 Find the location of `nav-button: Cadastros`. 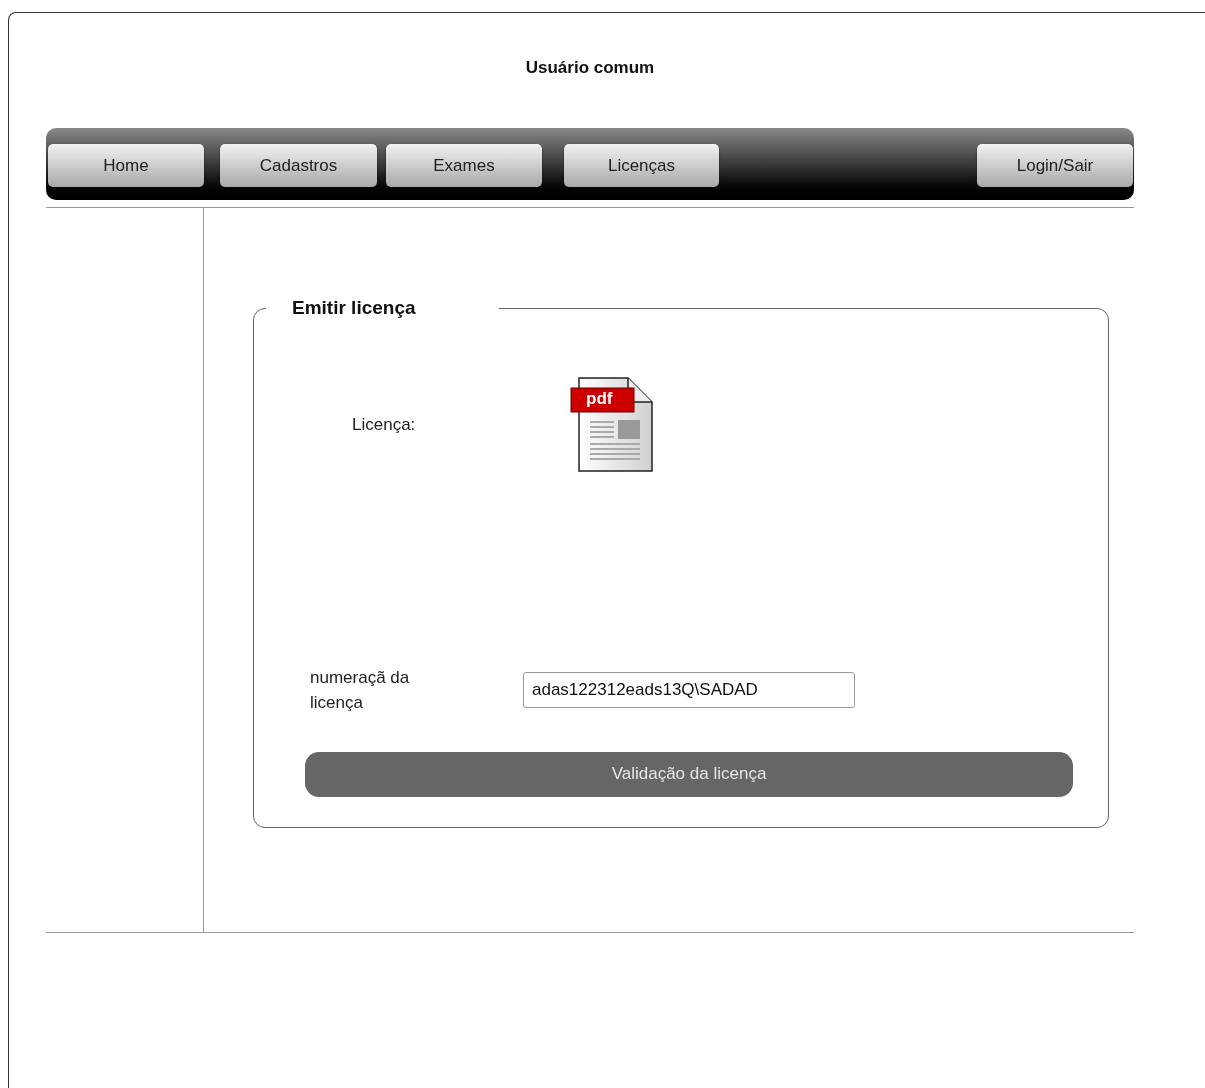

nav-button: Cadastros is located at coordinates (298, 165).